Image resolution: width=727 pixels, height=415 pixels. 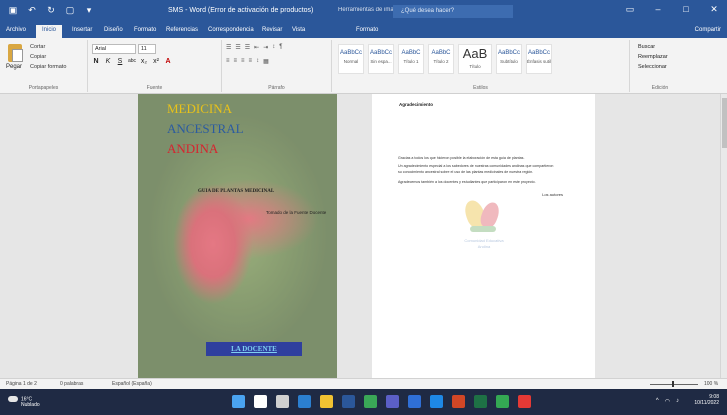 I want to click on wifi-icon: ◠, so click(x=667, y=401).